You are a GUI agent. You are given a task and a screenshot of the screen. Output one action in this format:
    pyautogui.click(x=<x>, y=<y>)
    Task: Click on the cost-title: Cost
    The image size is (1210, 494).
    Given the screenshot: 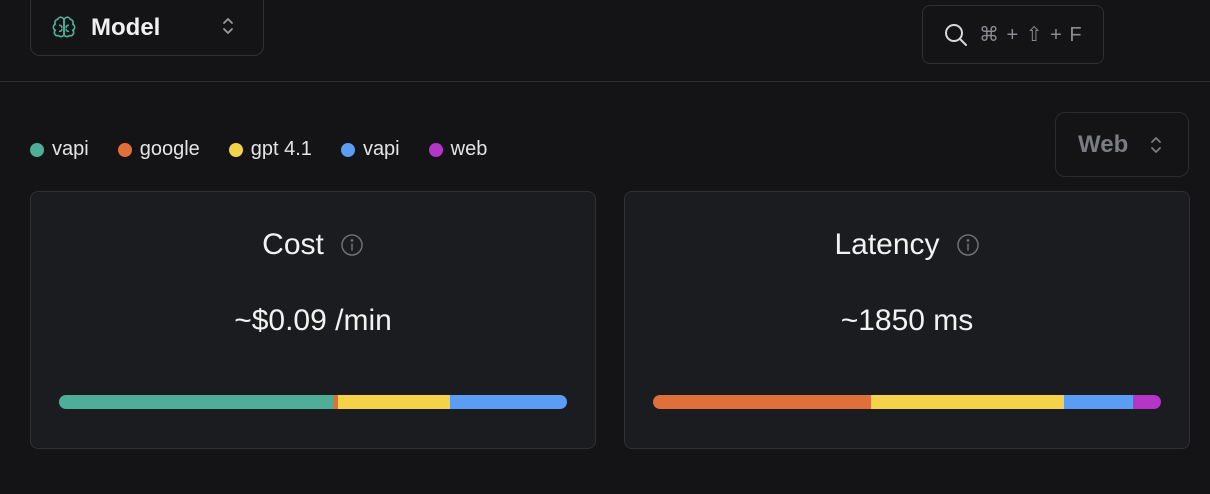 What is the action you would take?
    pyautogui.click(x=293, y=244)
    